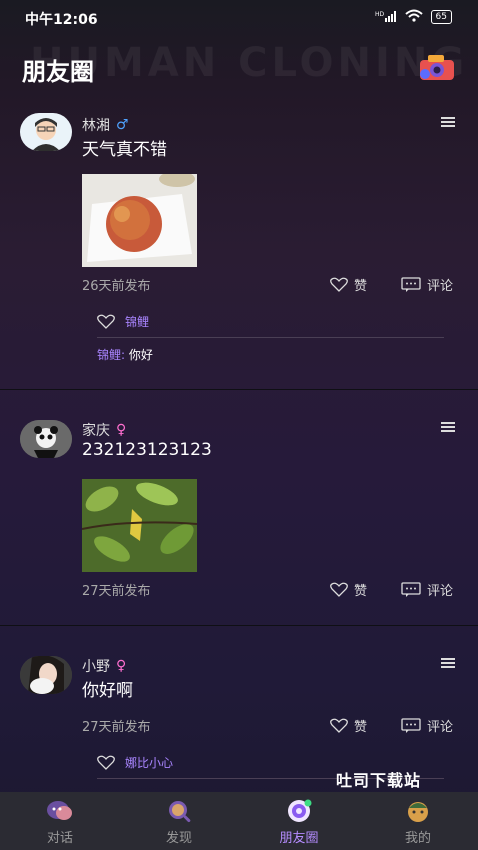 The image size is (478, 850). I want to click on page-title: 朋友圈, so click(58, 72).